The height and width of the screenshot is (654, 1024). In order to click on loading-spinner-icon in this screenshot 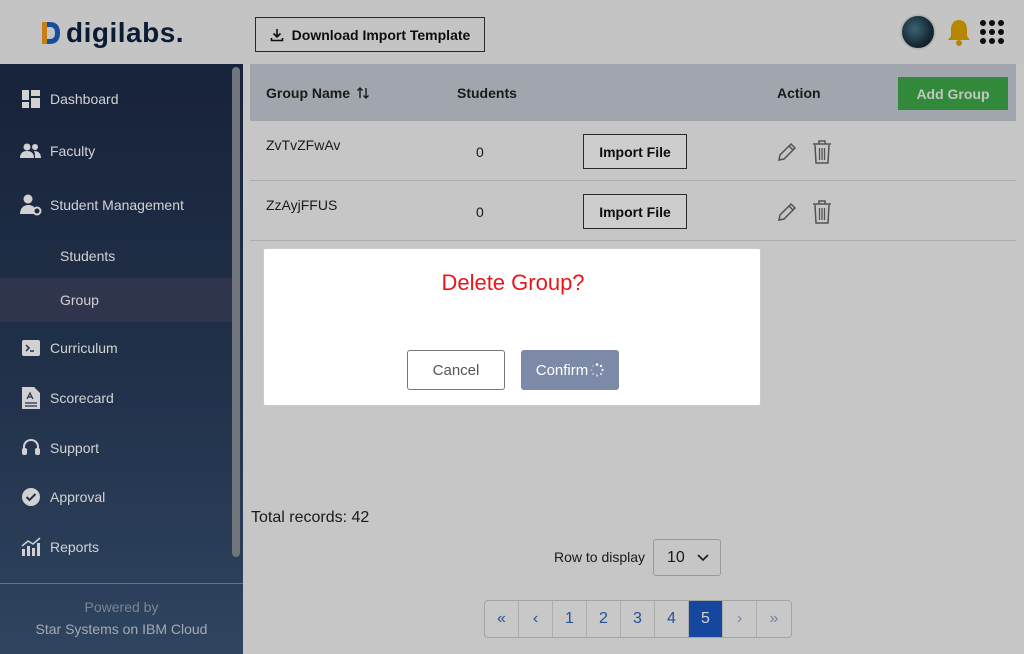, I will do `click(597, 370)`.